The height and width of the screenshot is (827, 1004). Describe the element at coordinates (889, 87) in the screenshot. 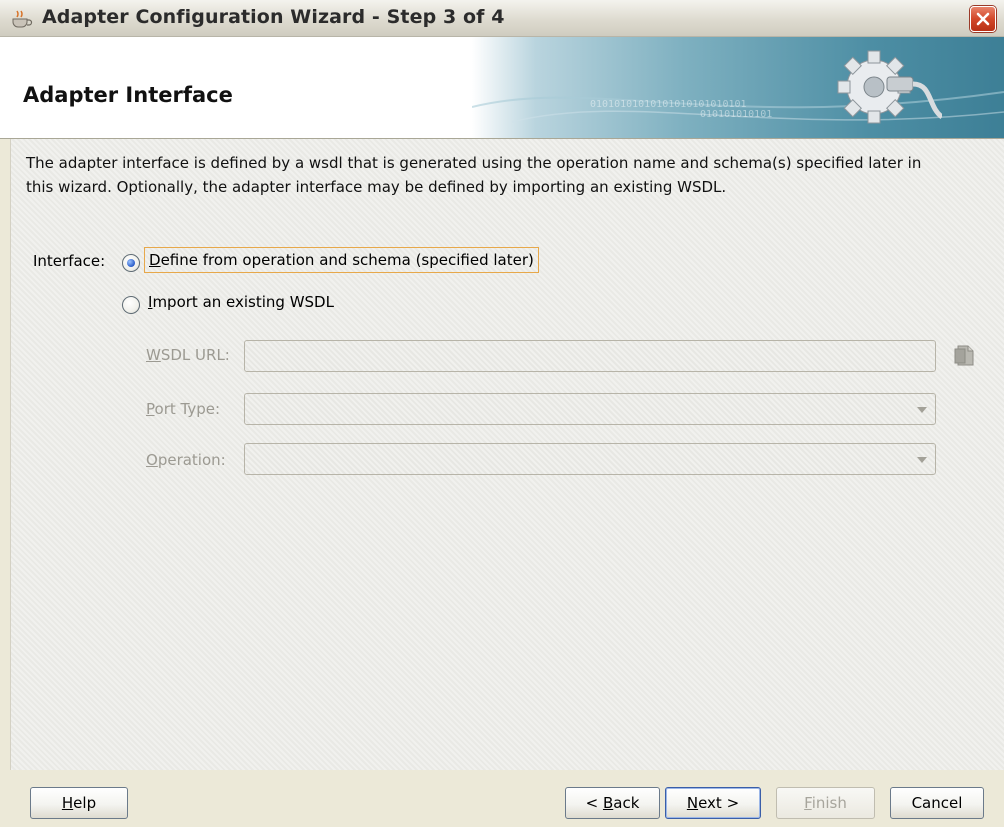

I see `gear-plug-icon` at that location.